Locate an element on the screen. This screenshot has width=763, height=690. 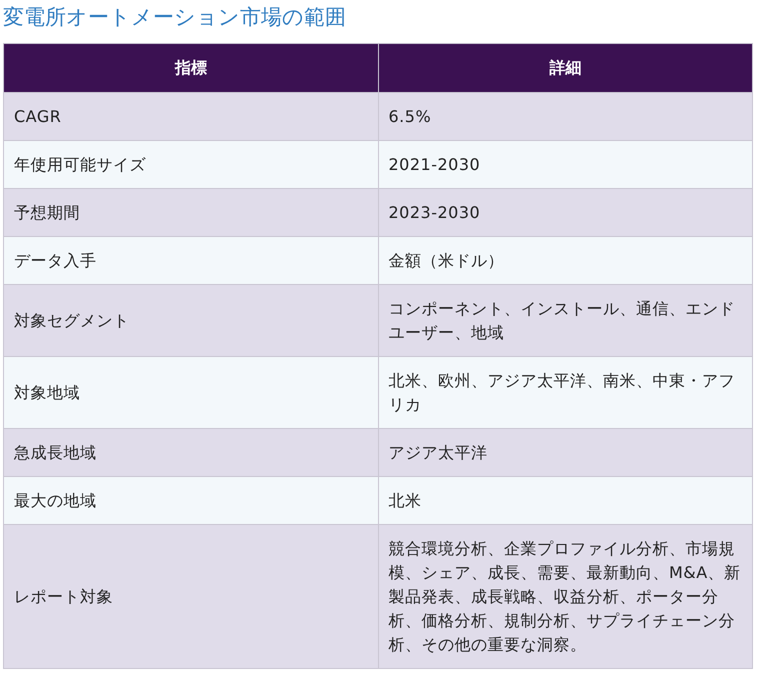
table-cell: 金額（米ドル） is located at coordinates (565, 260).